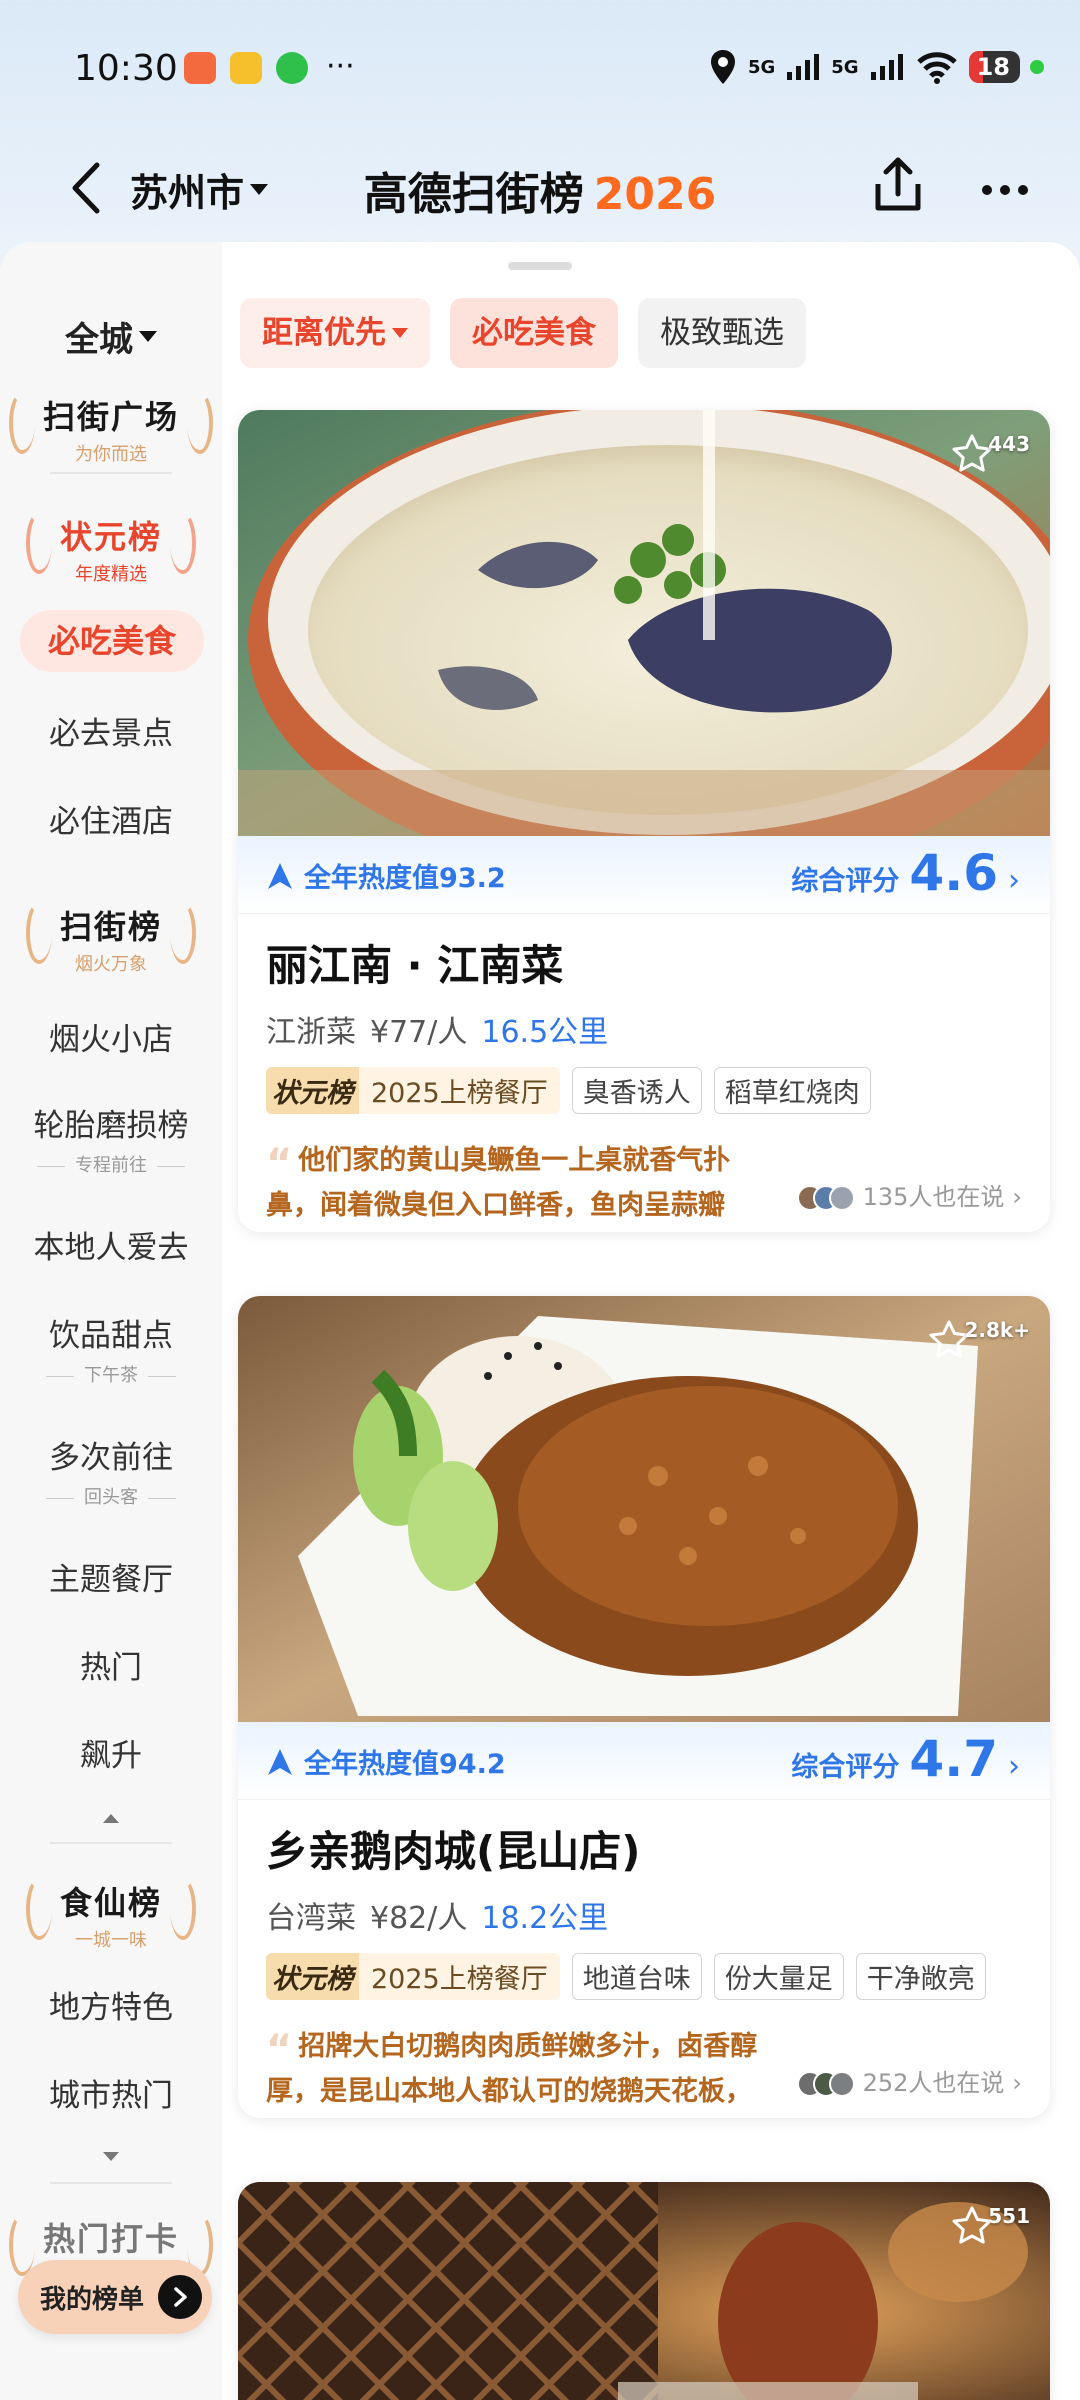  Describe the element at coordinates (993, 67) in the screenshot. I see `battery-level: 18` at that location.